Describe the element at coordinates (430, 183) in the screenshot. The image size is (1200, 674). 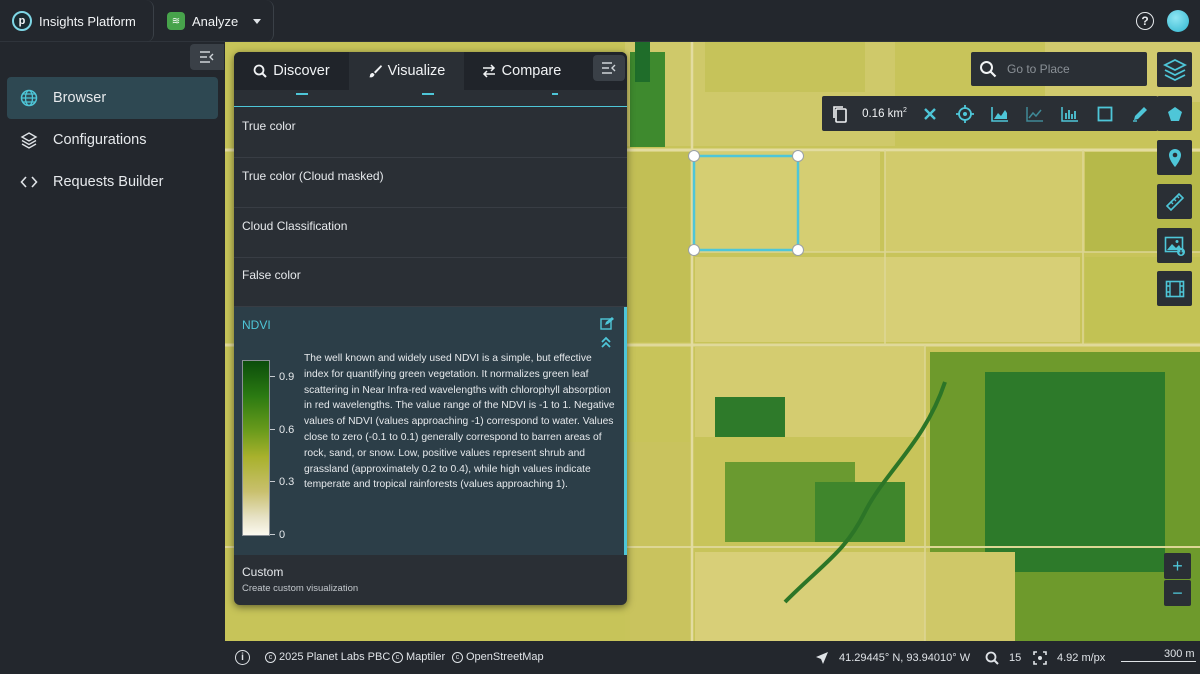
I see `layer-item-true-color-cloud-masked: True color (Cloud masked)` at that location.